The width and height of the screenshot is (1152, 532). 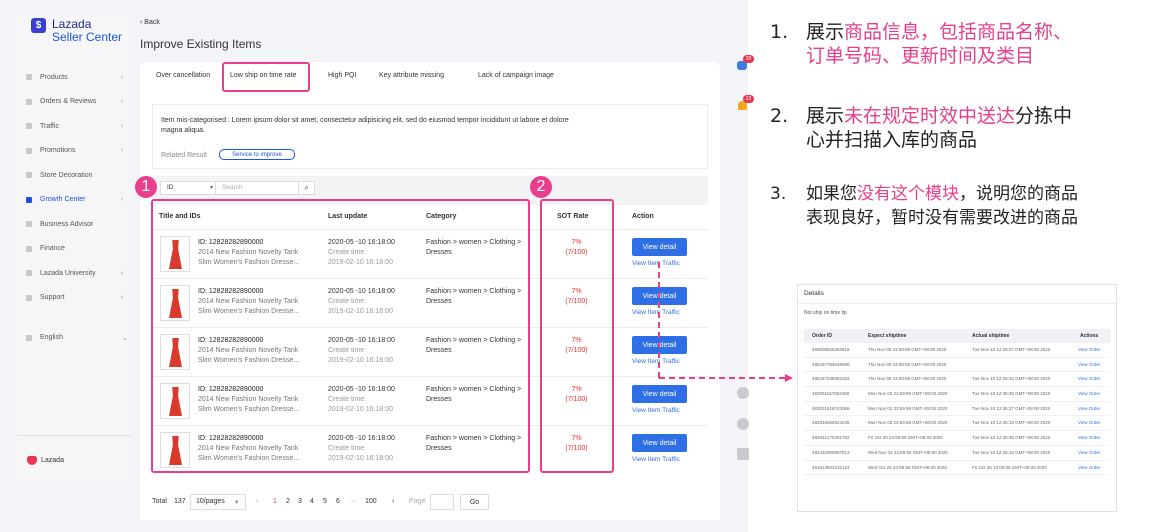 What do you see at coordinates (930, 116) in the screenshot?
I see `annotation-highlight: 未在规定时效中送达` at bounding box center [930, 116].